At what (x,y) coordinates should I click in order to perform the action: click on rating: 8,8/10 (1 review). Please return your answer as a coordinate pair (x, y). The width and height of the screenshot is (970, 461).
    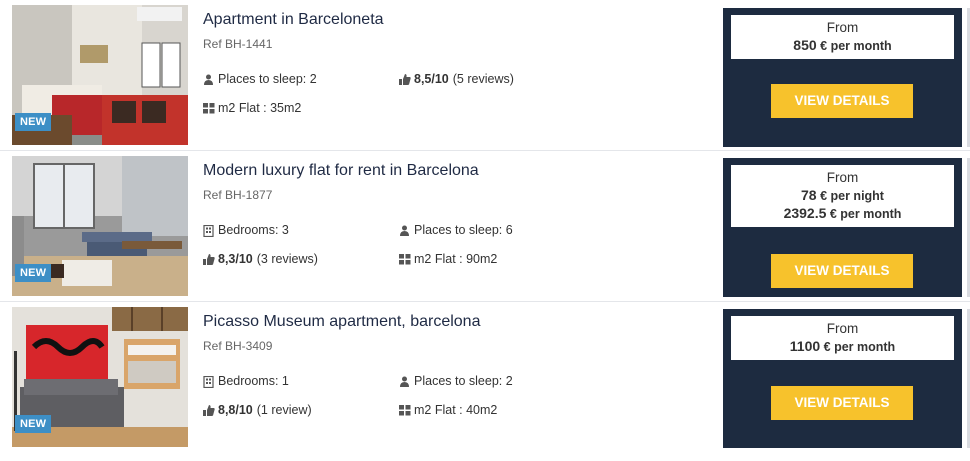
    Looking at the image, I should click on (257, 410).